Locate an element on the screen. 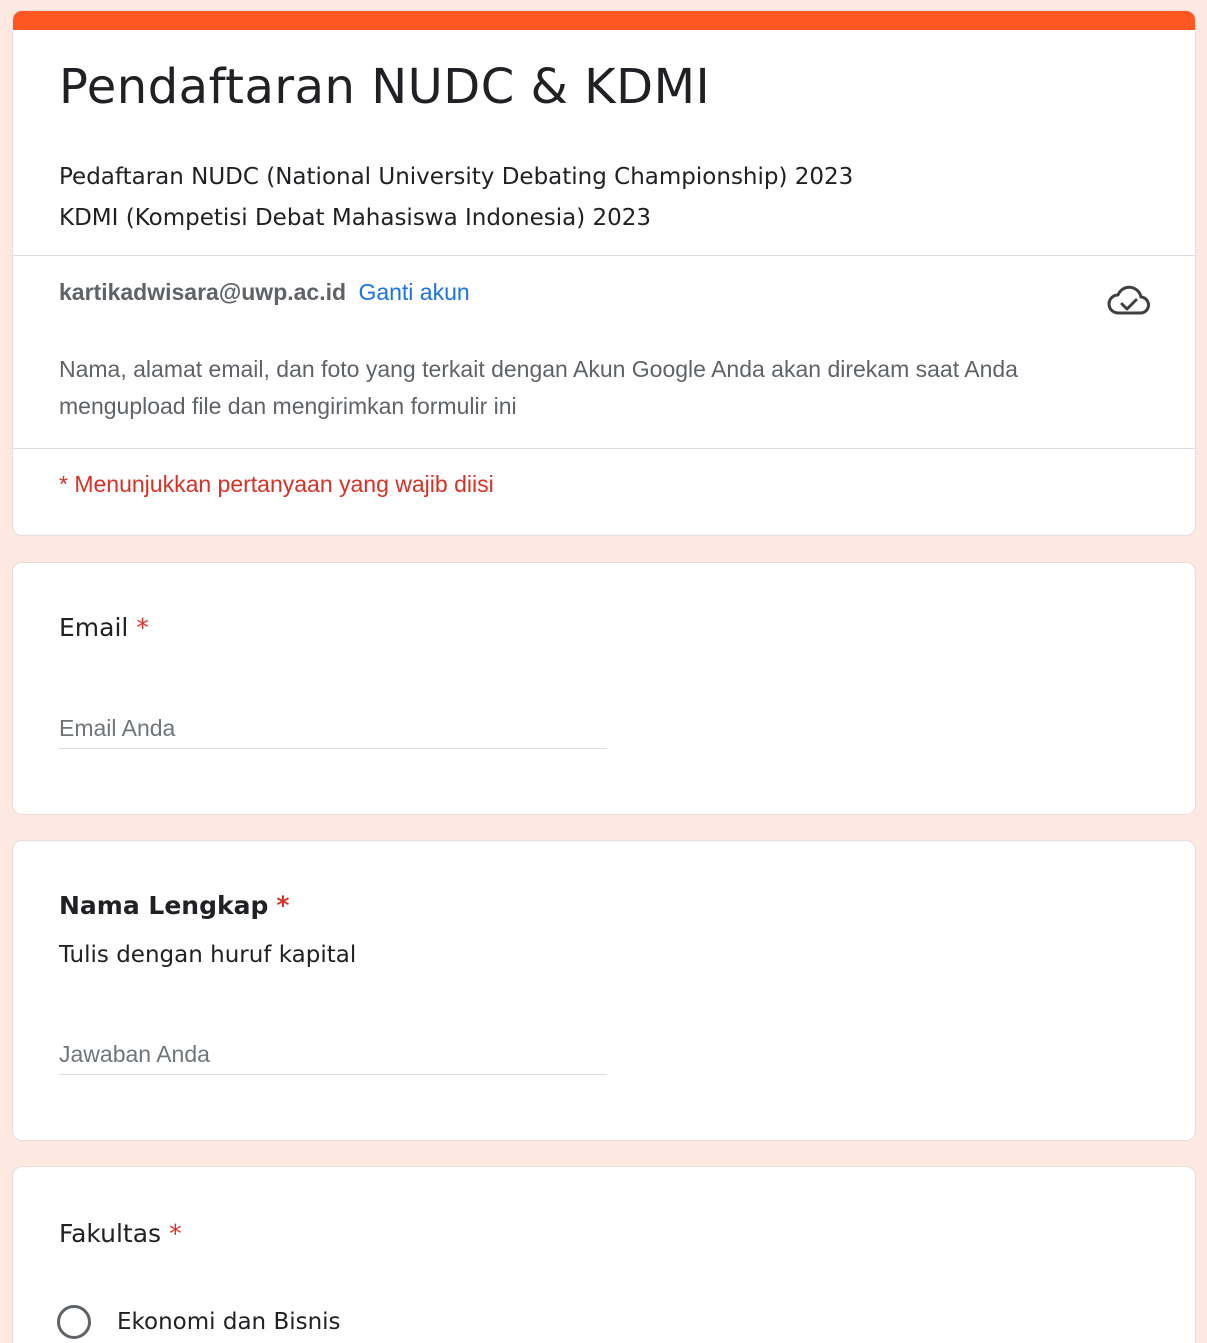 The image size is (1207, 1343). question-title: Nama Lengkap * is located at coordinates (174, 905).